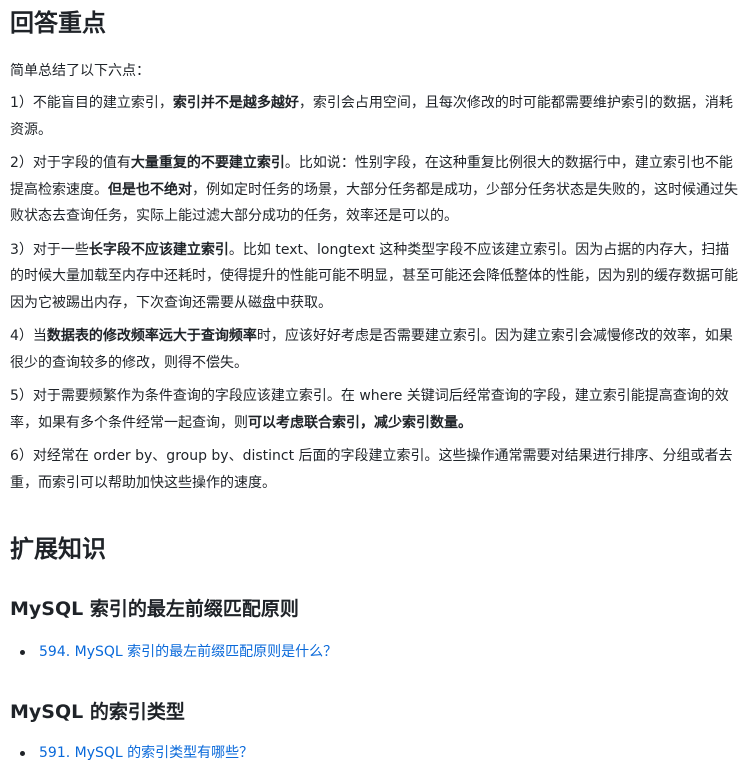 The image size is (750, 775). What do you see at coordinates (360, 422) in the screenshot?
I see `point-5-emphasis: 可以考虑联合索引，减少索引数量。` at bounding box center [360, 422].